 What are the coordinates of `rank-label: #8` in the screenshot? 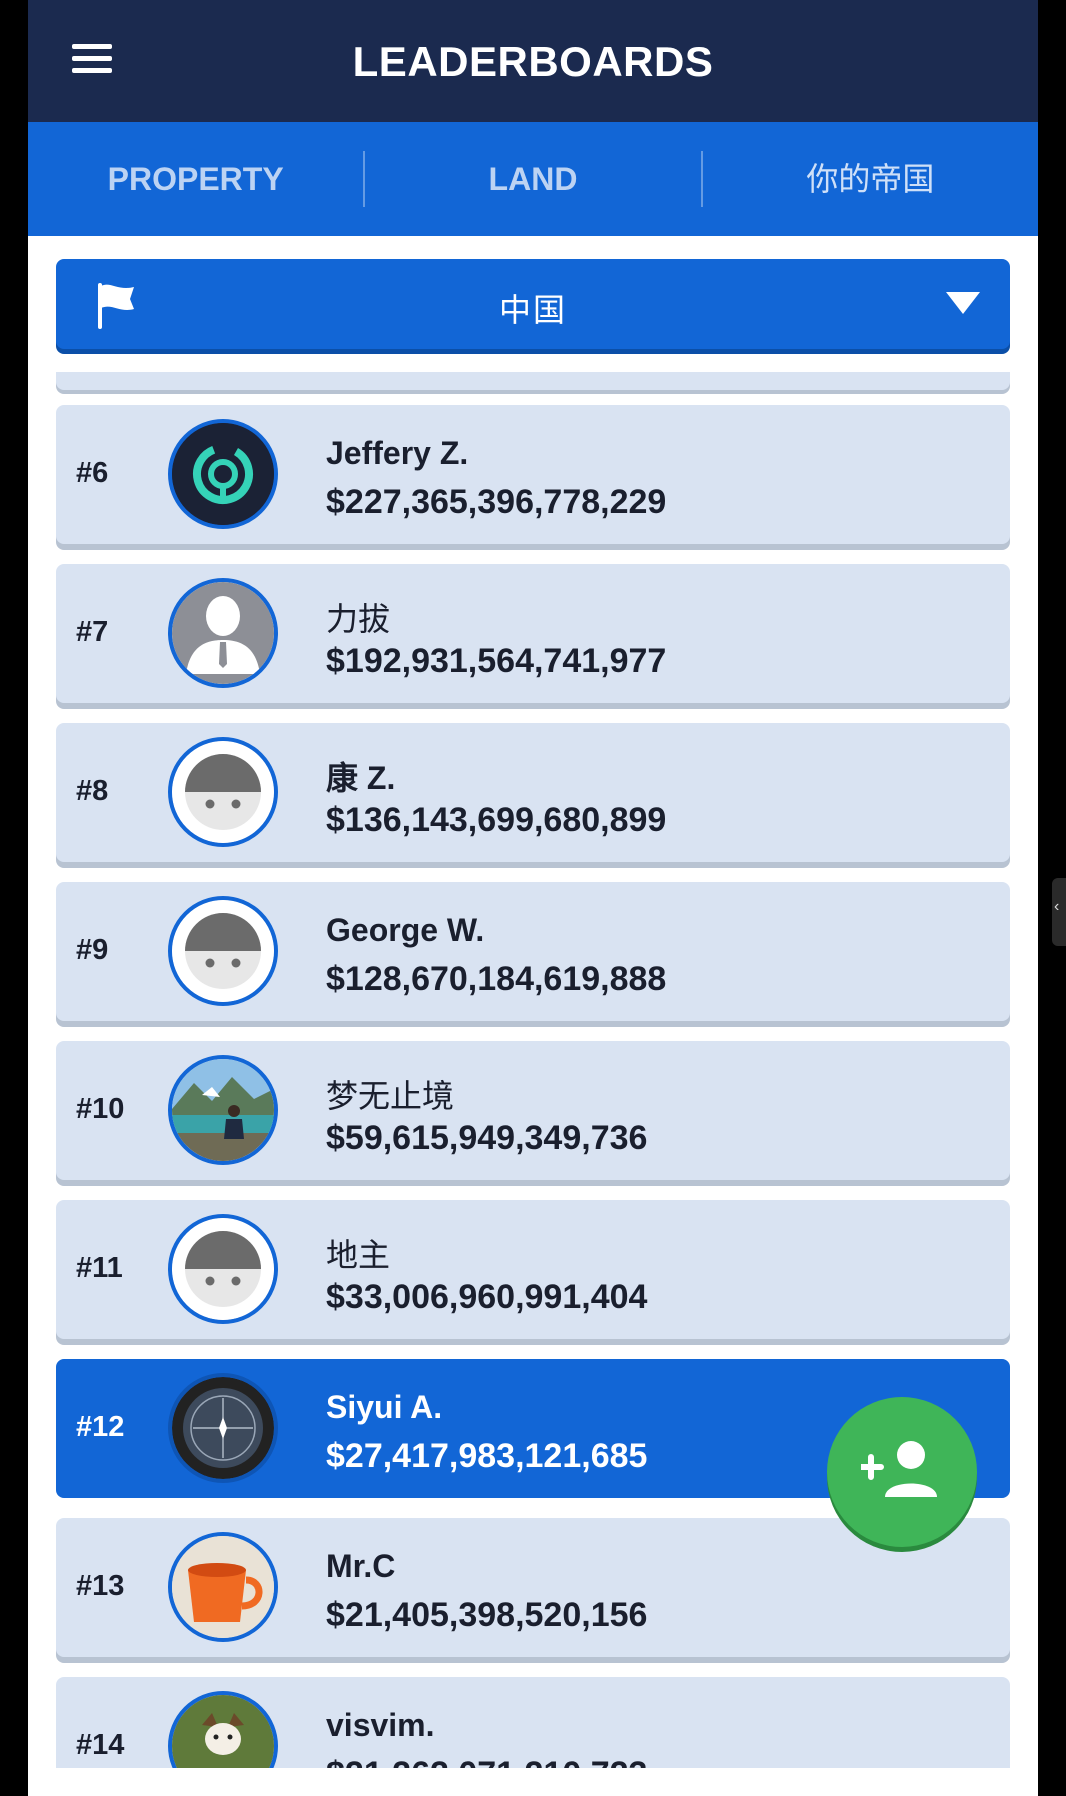 It's located at (92, 791).